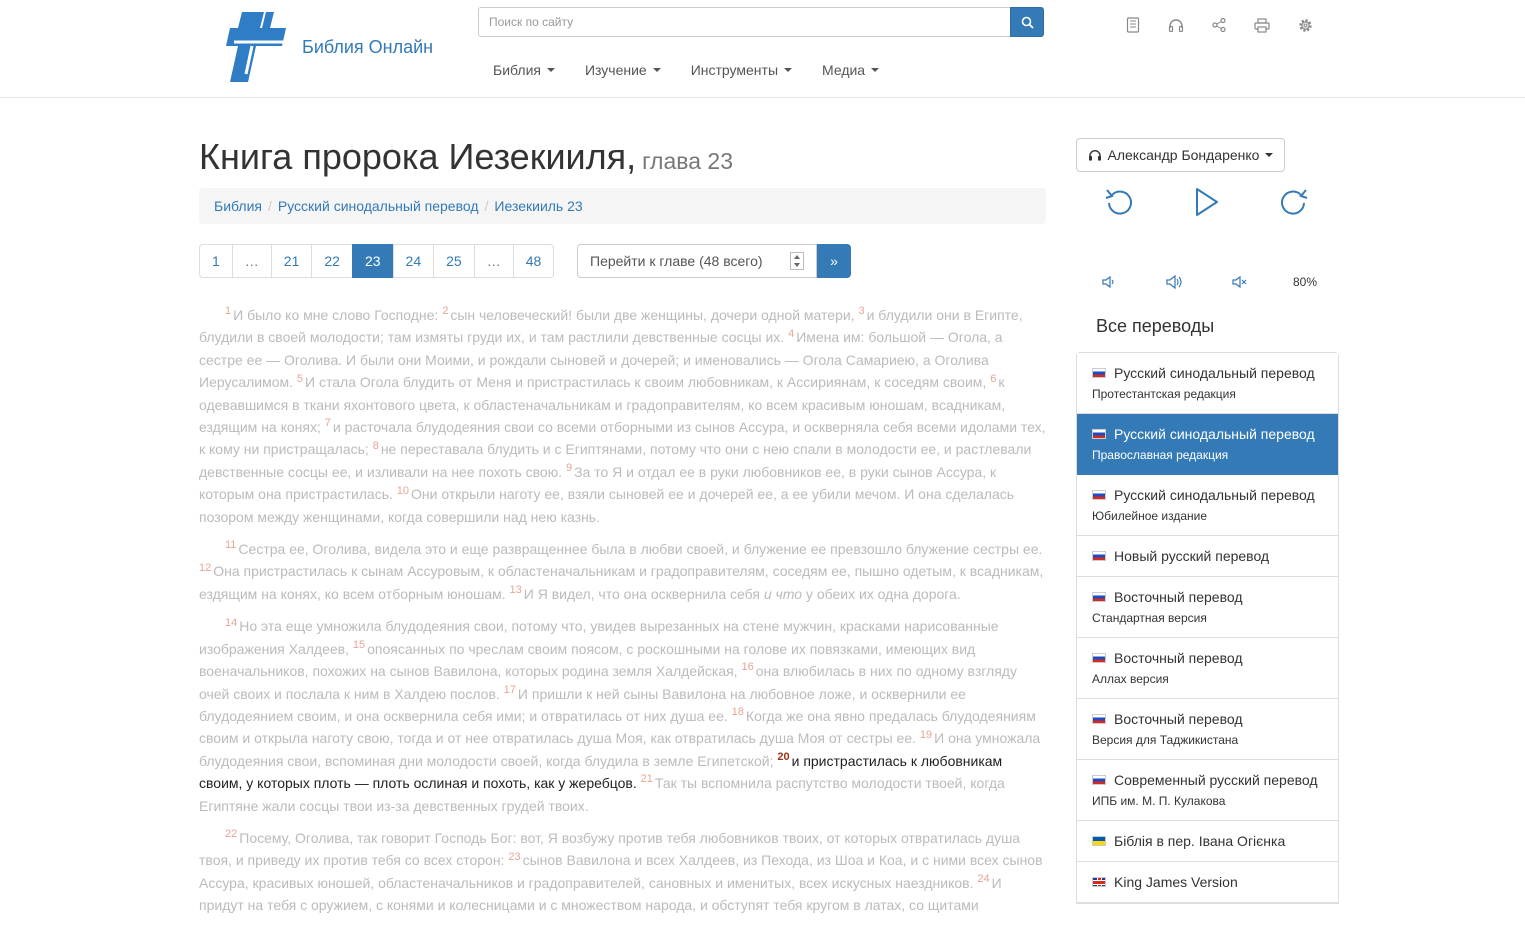 The image size is (1525, 930). Describe the element at coordinates (533, 261) in the screenshot. I see `page-link: 48` at that location.